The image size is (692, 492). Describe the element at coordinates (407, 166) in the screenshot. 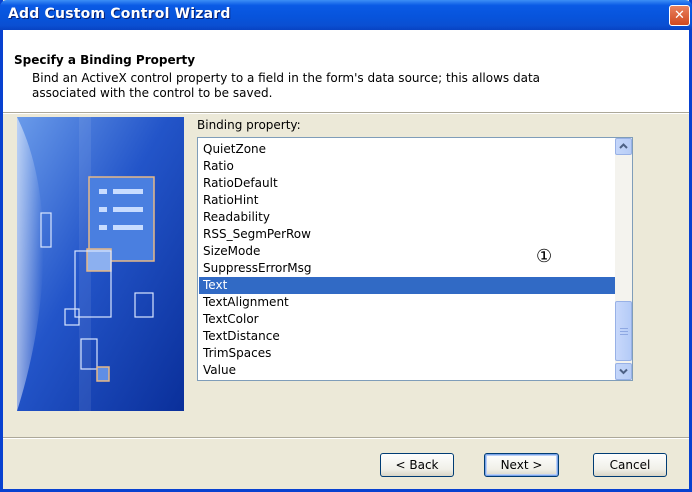

I see `list-item: Ratio` at that location.